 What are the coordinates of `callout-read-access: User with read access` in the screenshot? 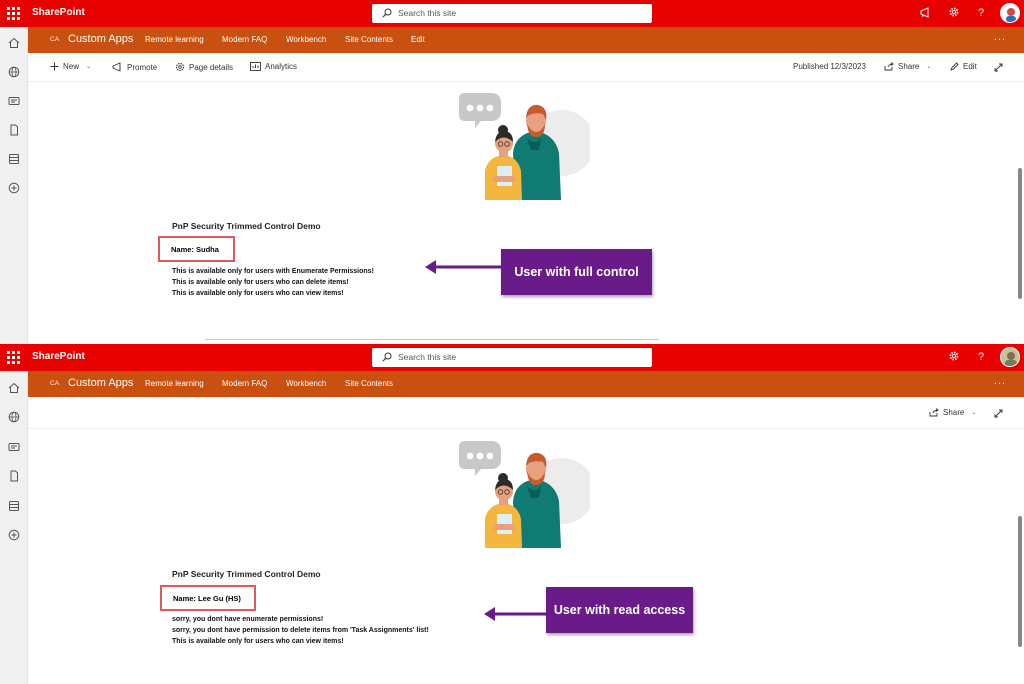 It's located at (619, 610).